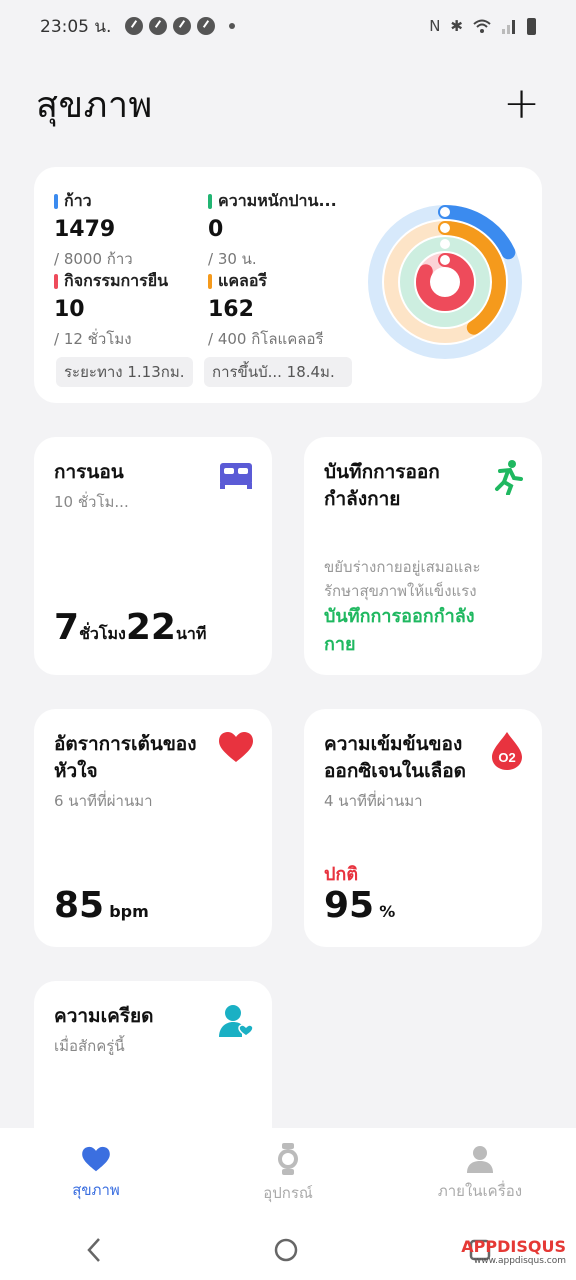 The width and height of the screenshot is (576, 1280). Describe the element at coordinates (445, 212) in the screenshot. I see `steps-ring-icon` at that location.